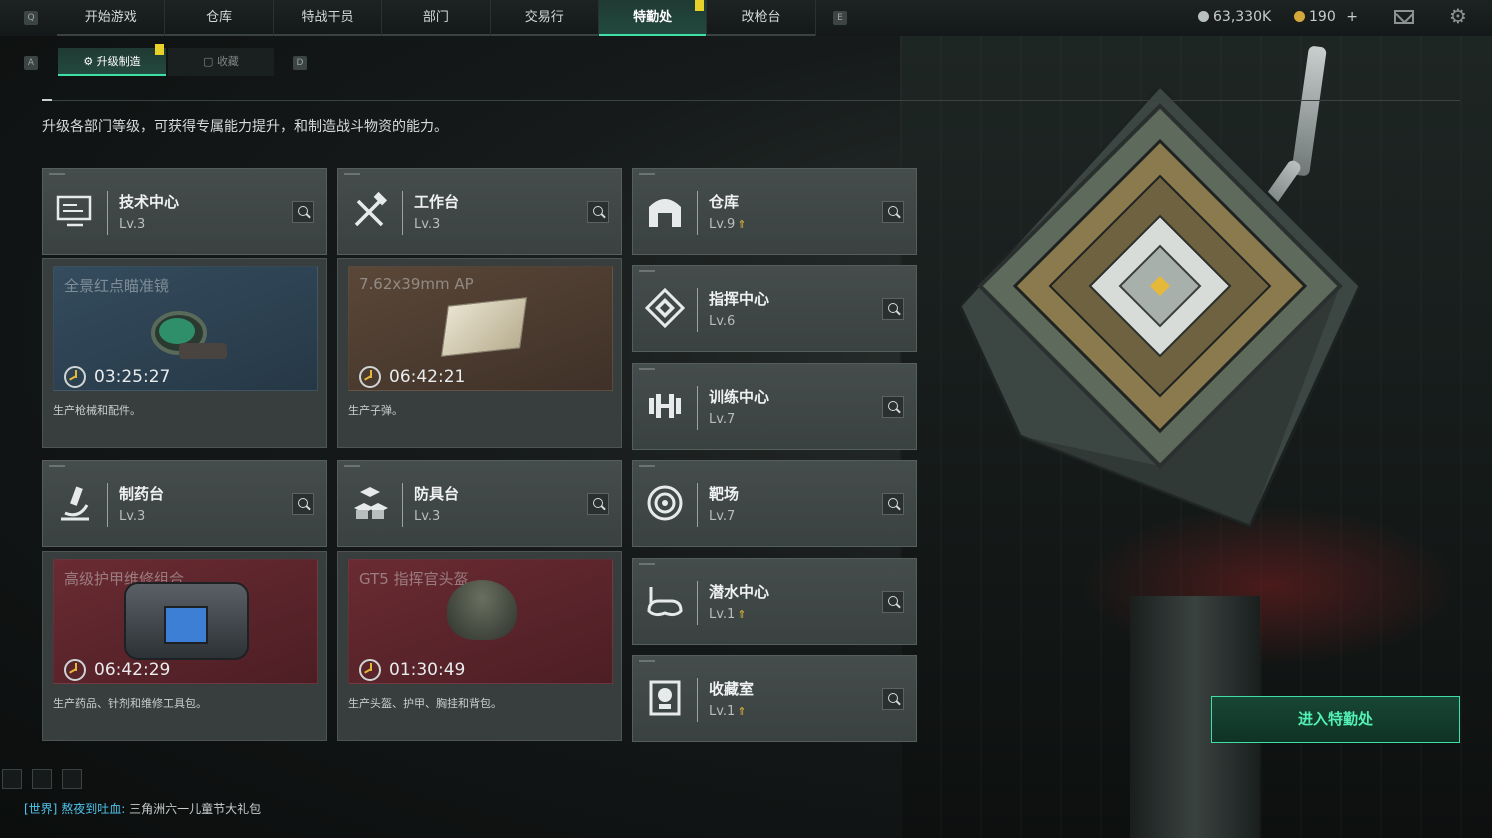 This screenshot has height=838, width=1492. Describe the element at coordinates (221, 62) in the screenshot. I see `subtab-collection: ▢ 收藏` at that location.